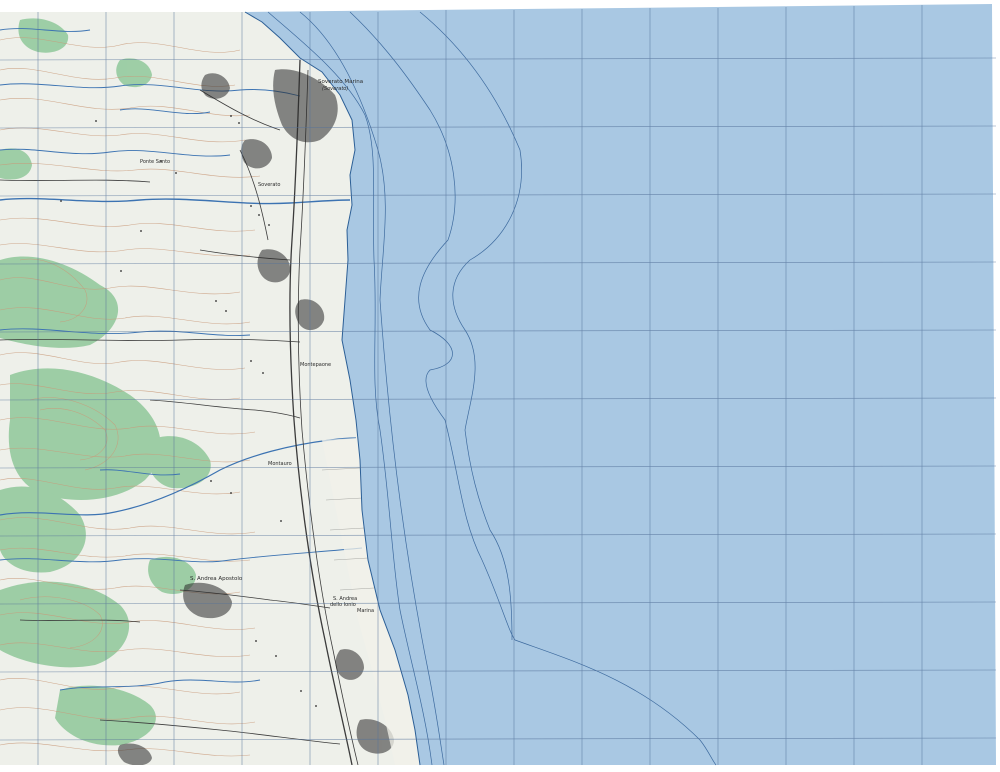  I want to click on label-town-north-sub: (Soverato), so click(335, 89).